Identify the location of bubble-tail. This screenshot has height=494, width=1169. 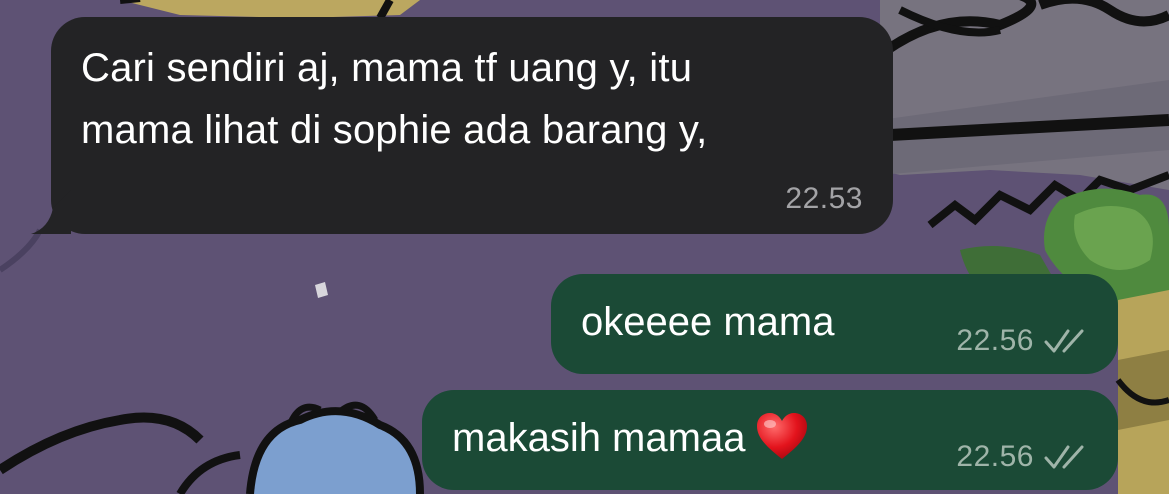
(51, 212).